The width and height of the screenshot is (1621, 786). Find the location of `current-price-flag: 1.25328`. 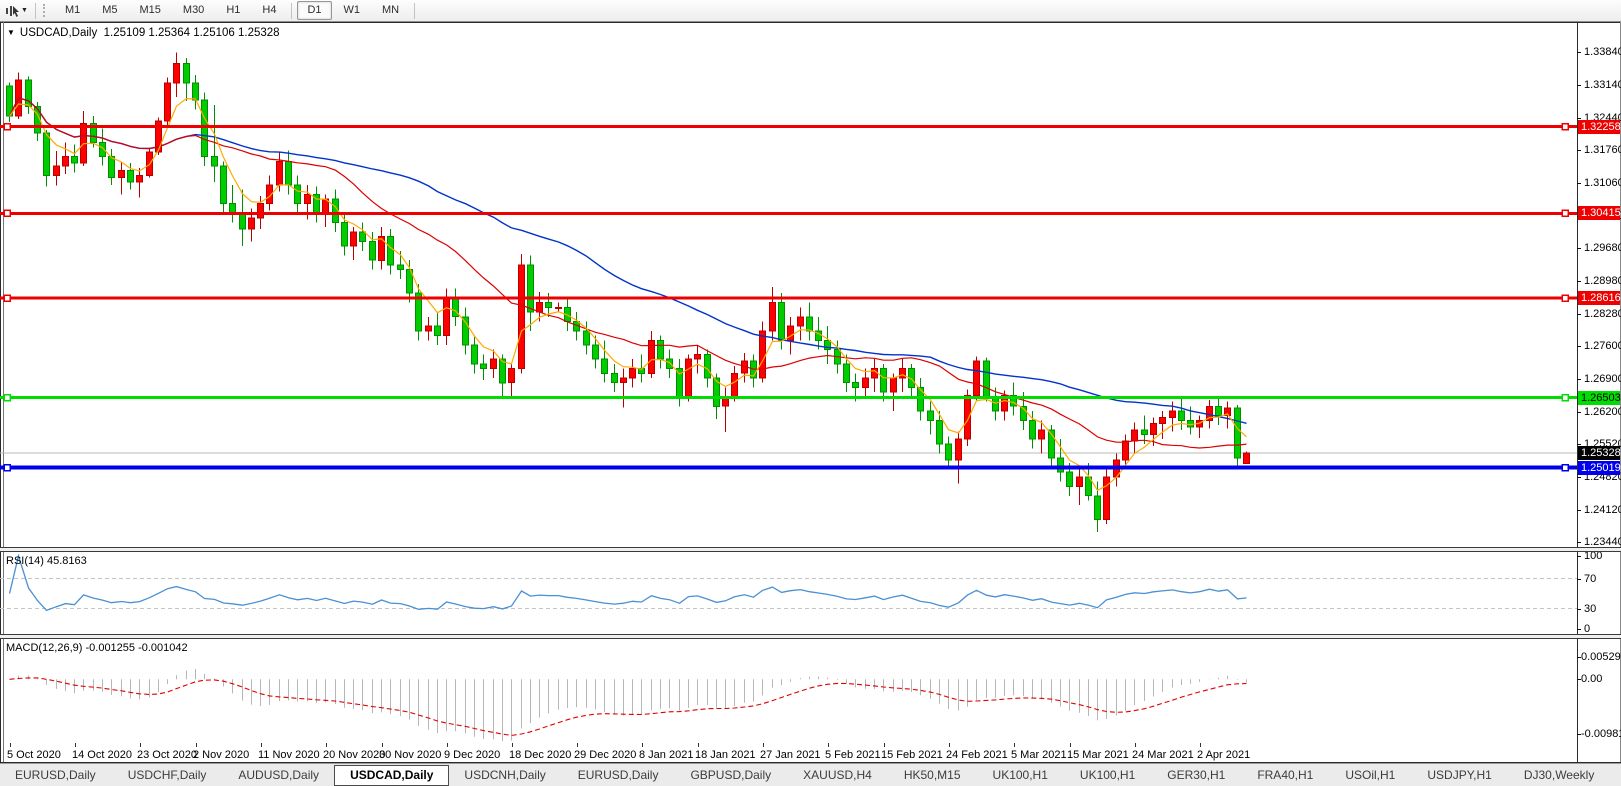

current-price-flag: 1.25328 is located at coordinates (1599, 453).